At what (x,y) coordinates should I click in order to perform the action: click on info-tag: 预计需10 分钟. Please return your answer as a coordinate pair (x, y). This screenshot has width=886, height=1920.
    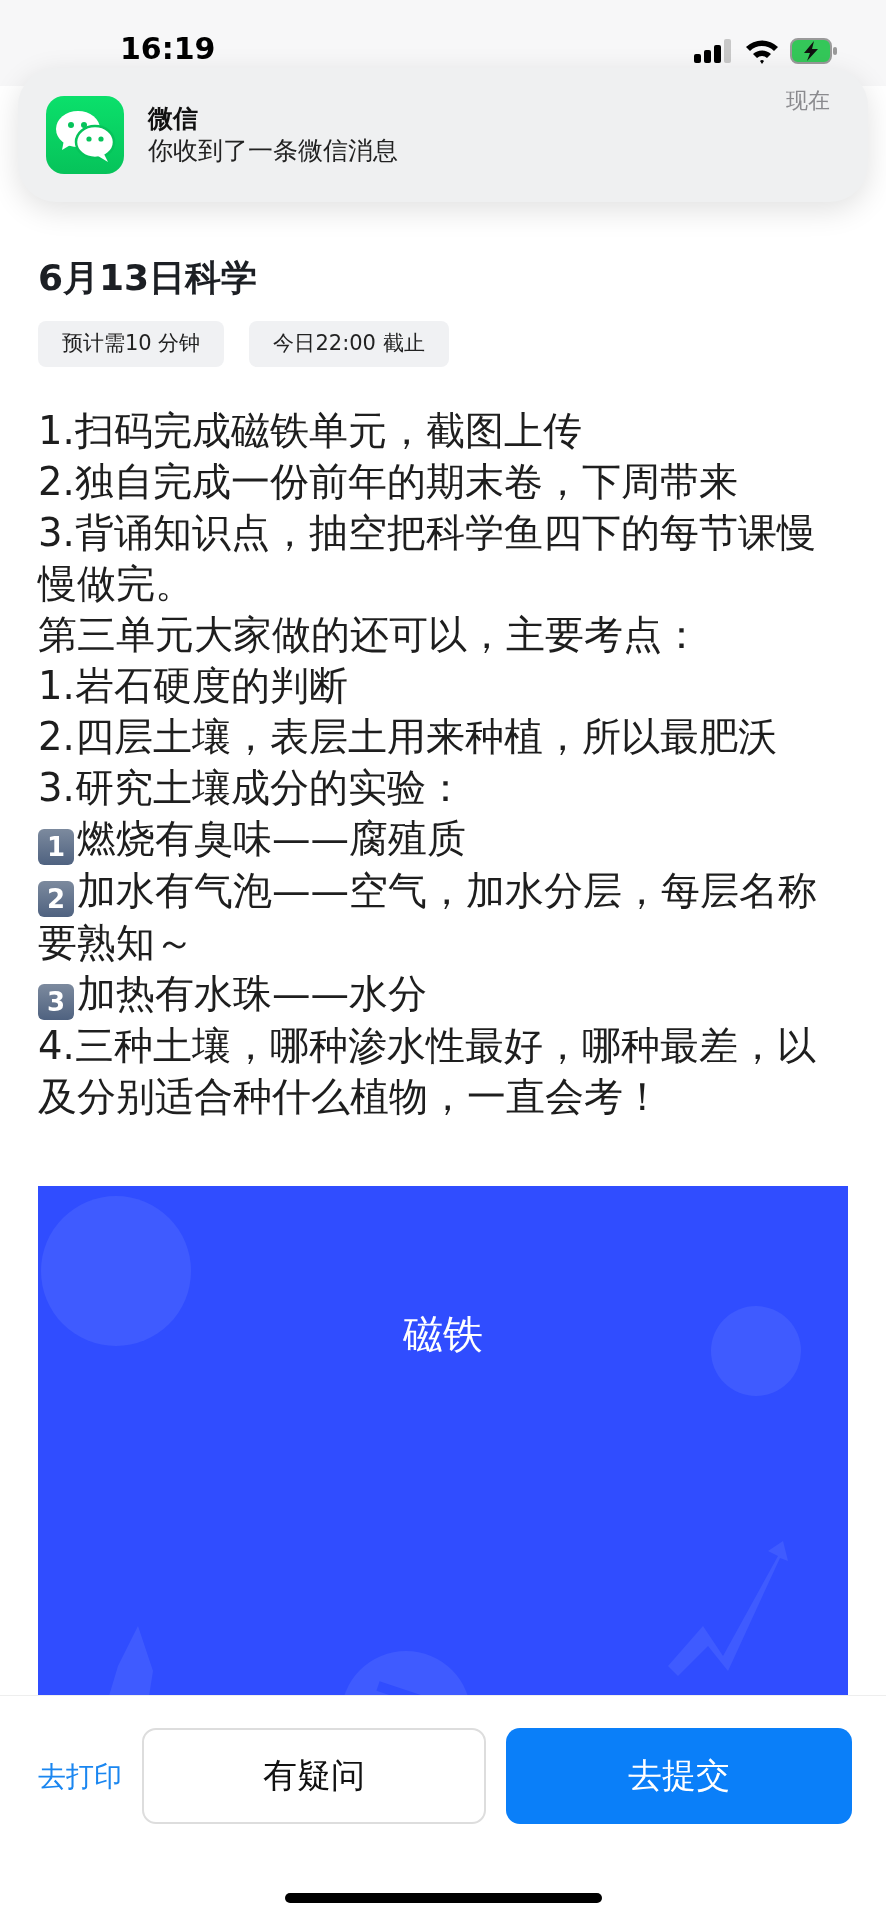
    Looking at the image, I should click on (131, 344).